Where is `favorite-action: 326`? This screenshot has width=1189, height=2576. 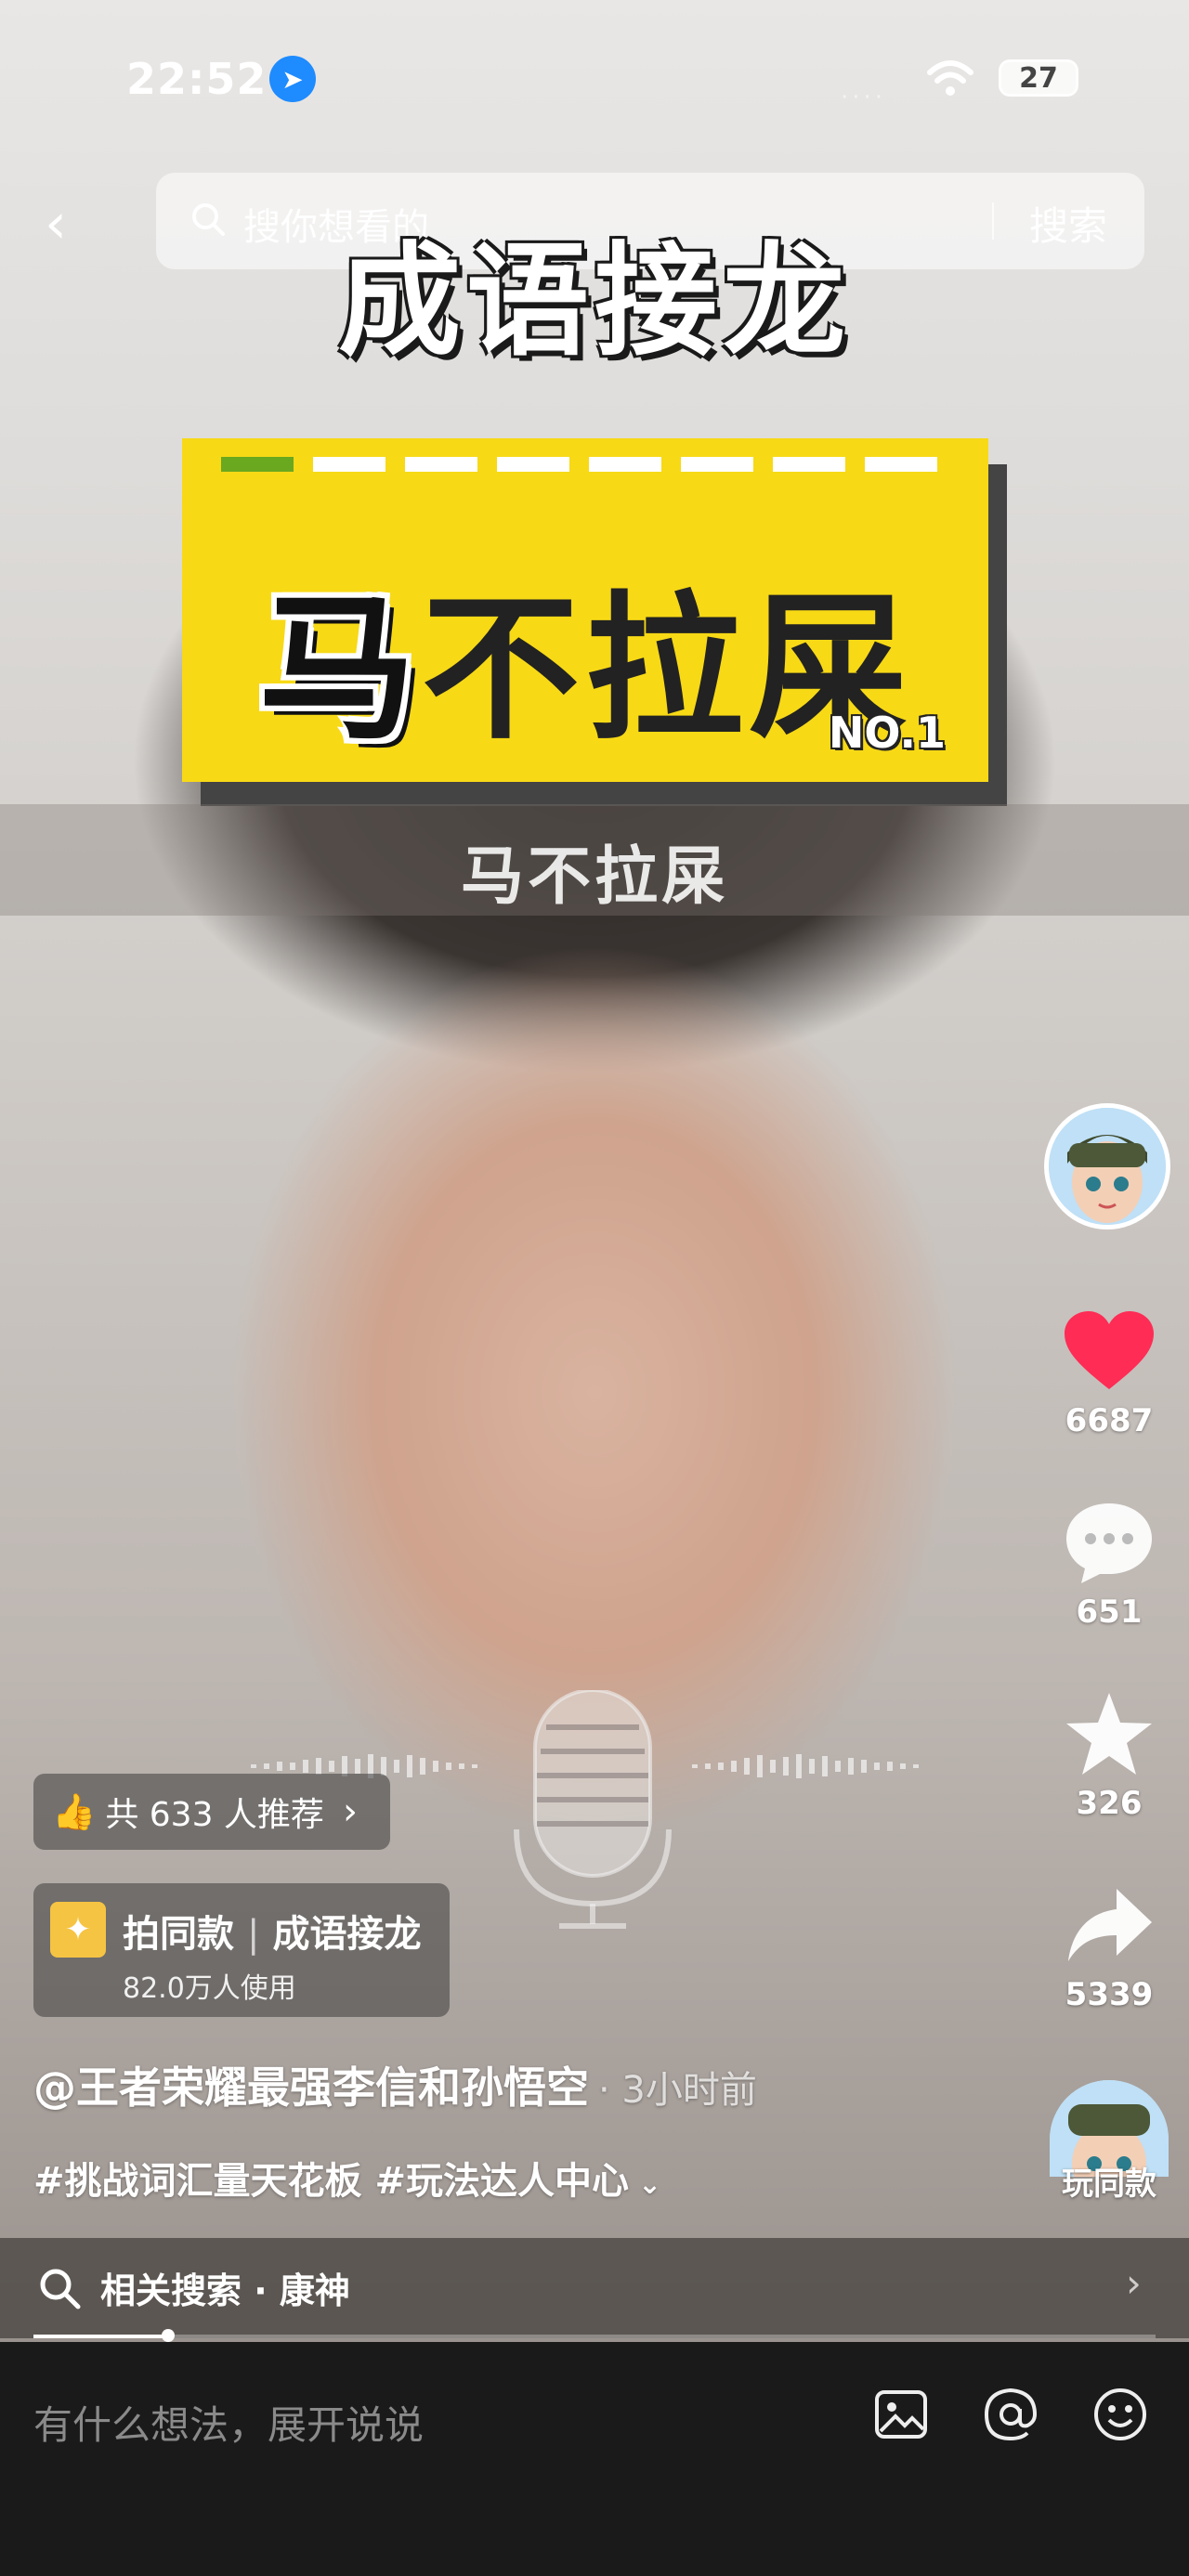 favorite-action: 326 is located at coordinates (1109, 1753).